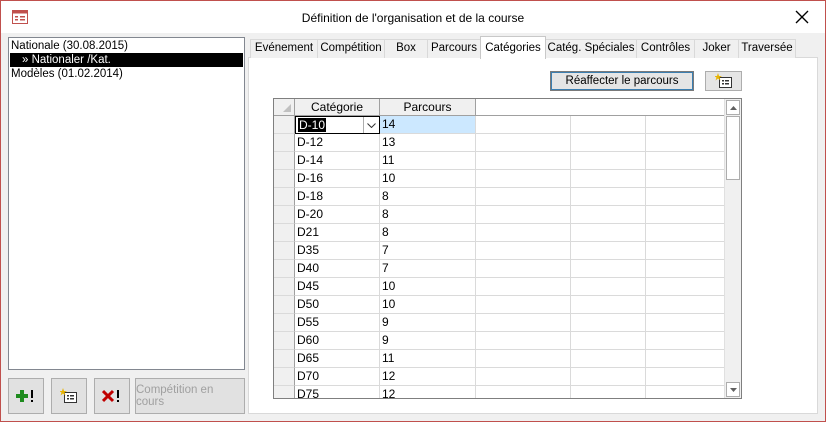 Image resolution: width=826 pixels, height=422 pixels. Describe the element at coordinates (112, 396) in the screenshot. I see `delete-button` at that location.